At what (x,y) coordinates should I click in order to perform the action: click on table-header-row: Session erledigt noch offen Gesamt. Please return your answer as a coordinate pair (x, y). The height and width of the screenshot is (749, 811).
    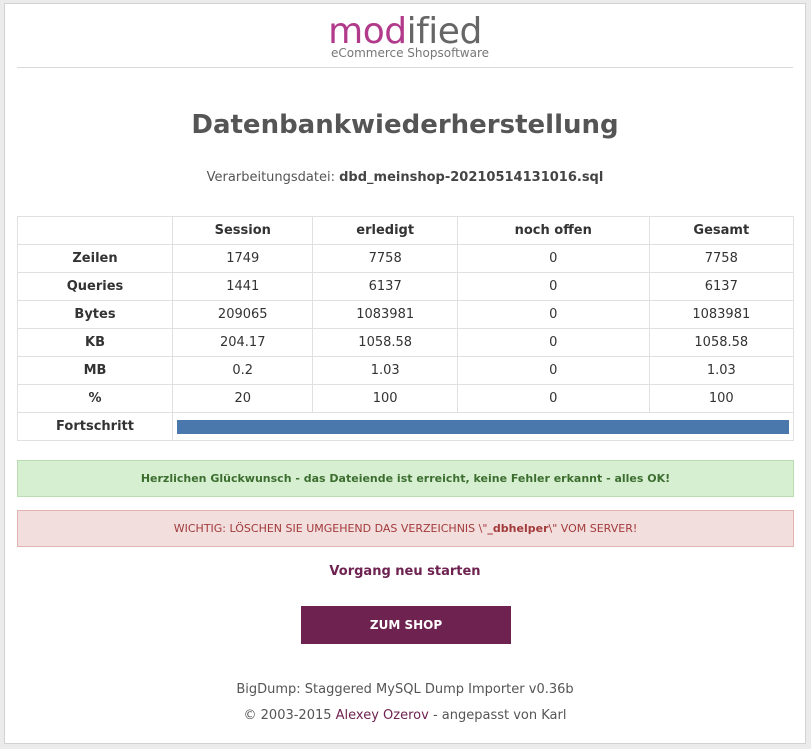
    Looking at the image, I should click on (406, 230).